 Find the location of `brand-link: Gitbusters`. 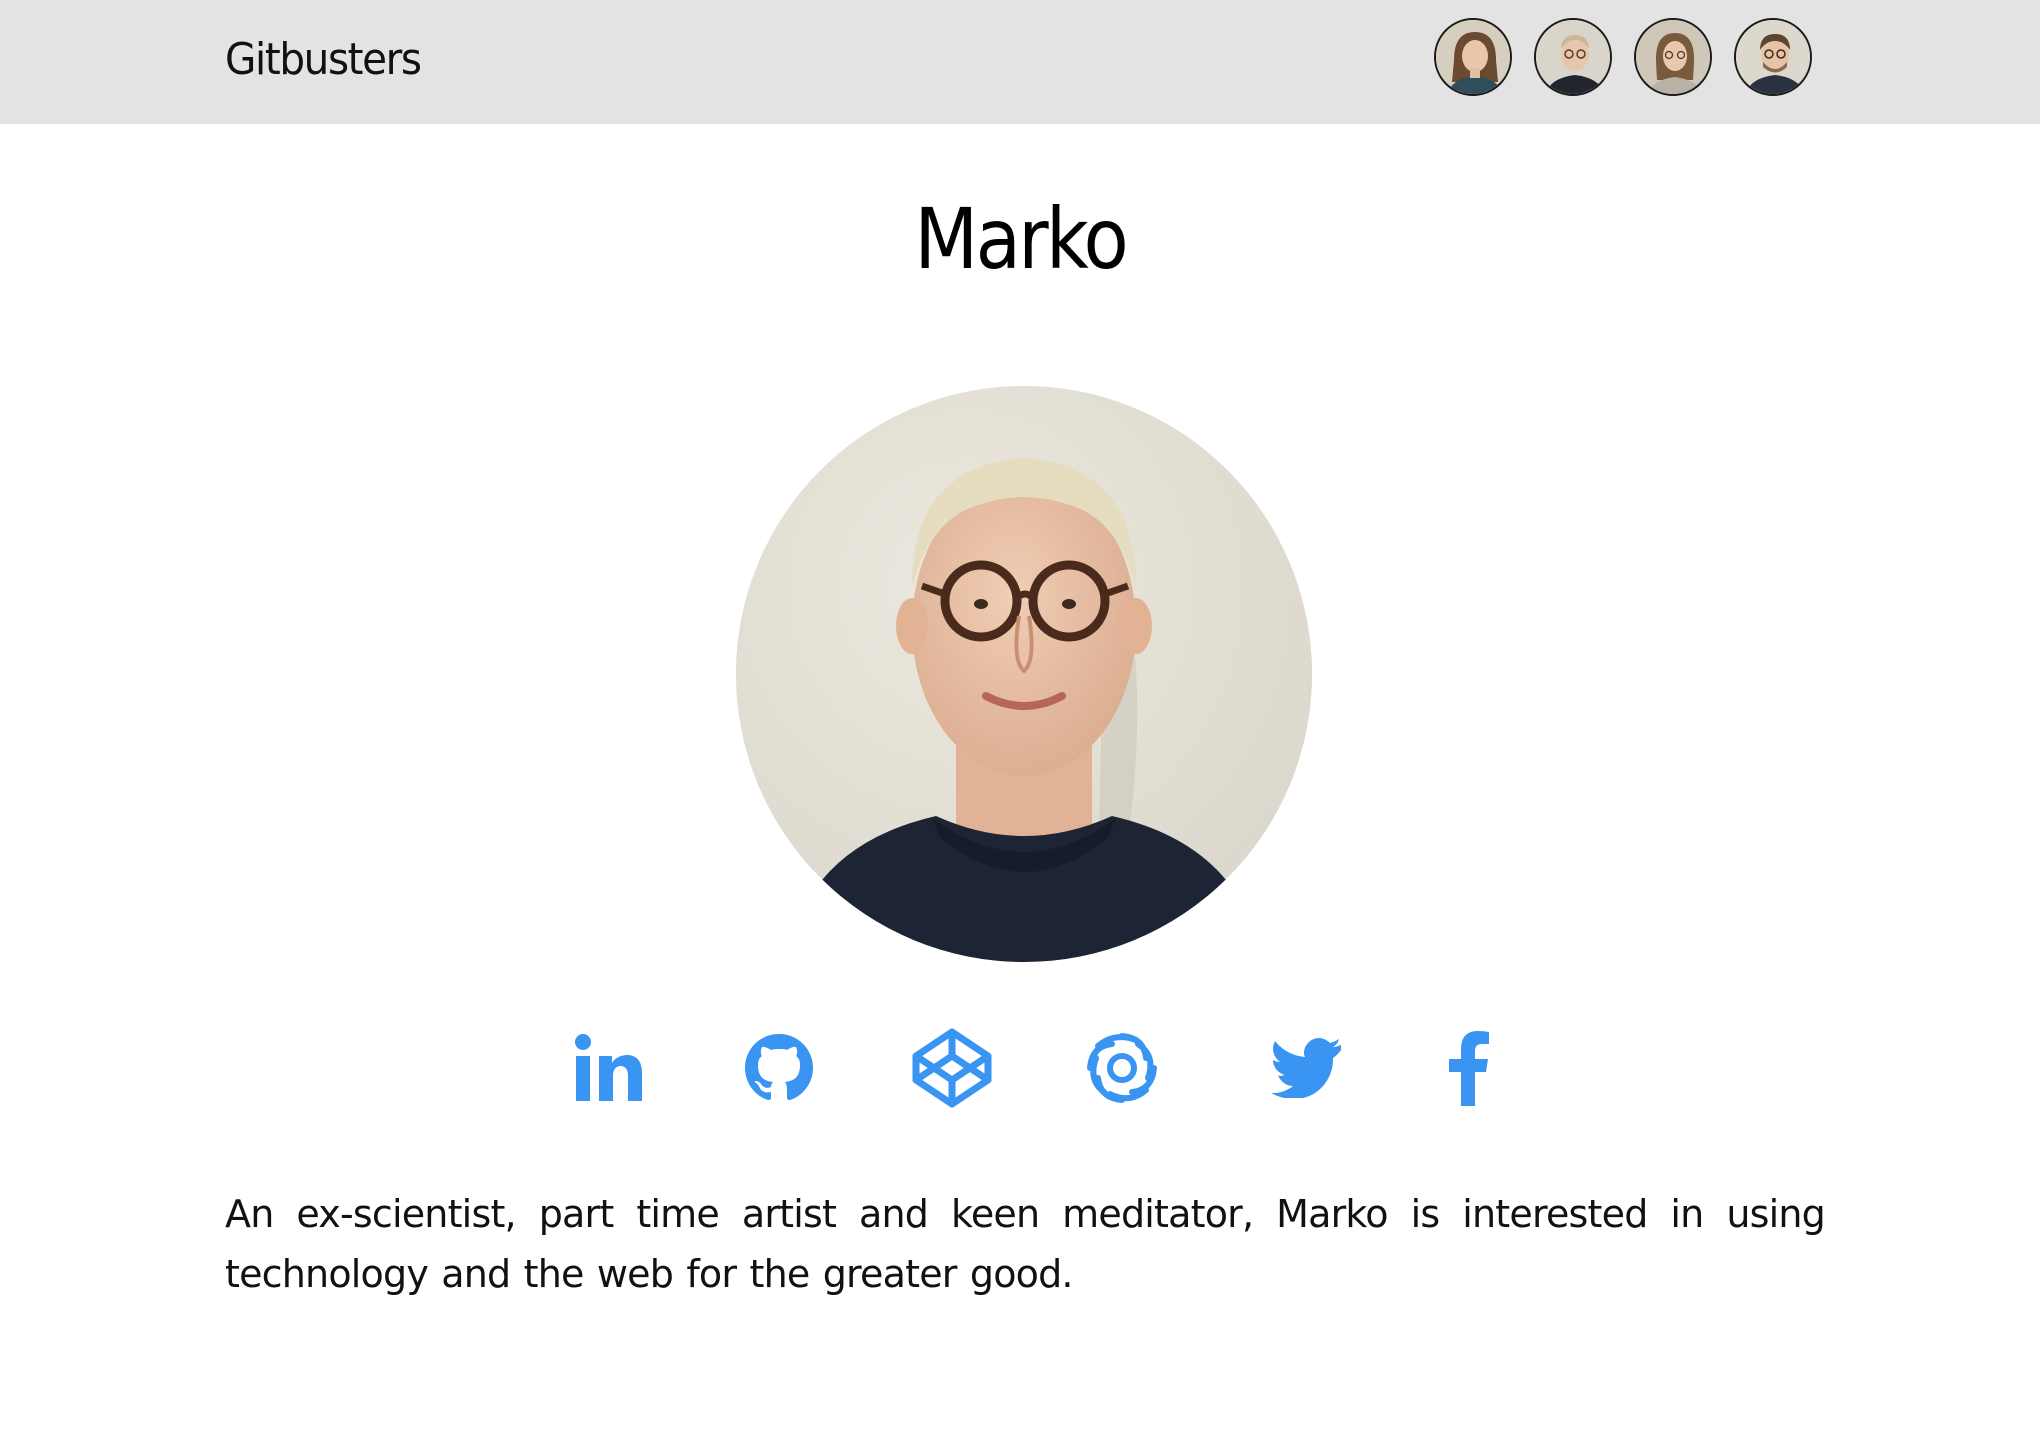

brand-link: Gitbusters is located at coordinates (323, 59).